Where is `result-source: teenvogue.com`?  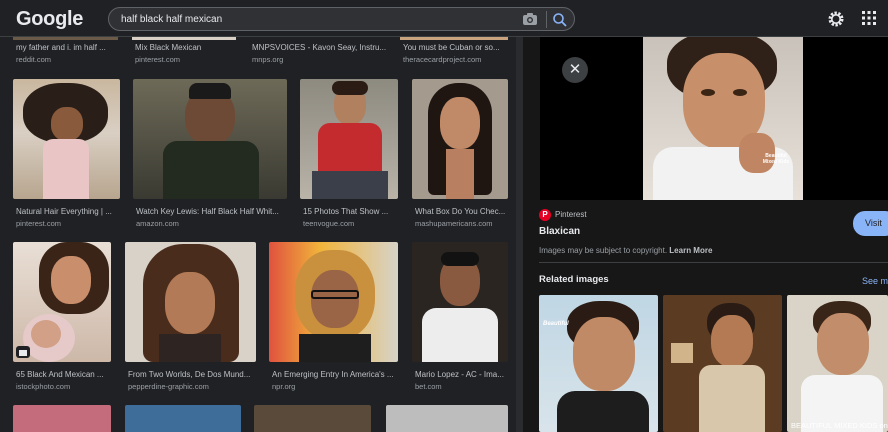 result-source: teenvogue.com is located at coordinates (329, 223).